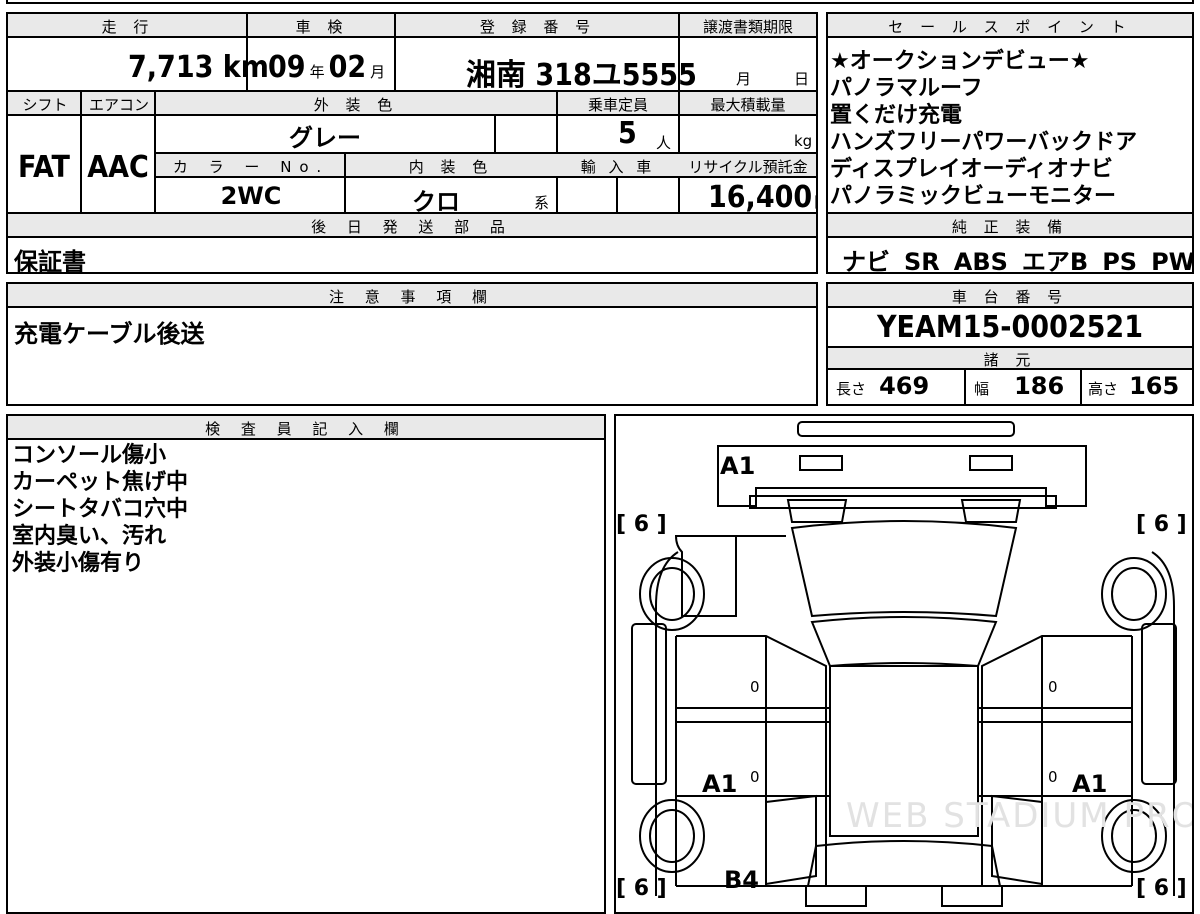 This screenshot has width=1200, height=914. Describe the element at coordinates (866, 261) in the screenshot. I see `equipment-item: ナビ` at that location.